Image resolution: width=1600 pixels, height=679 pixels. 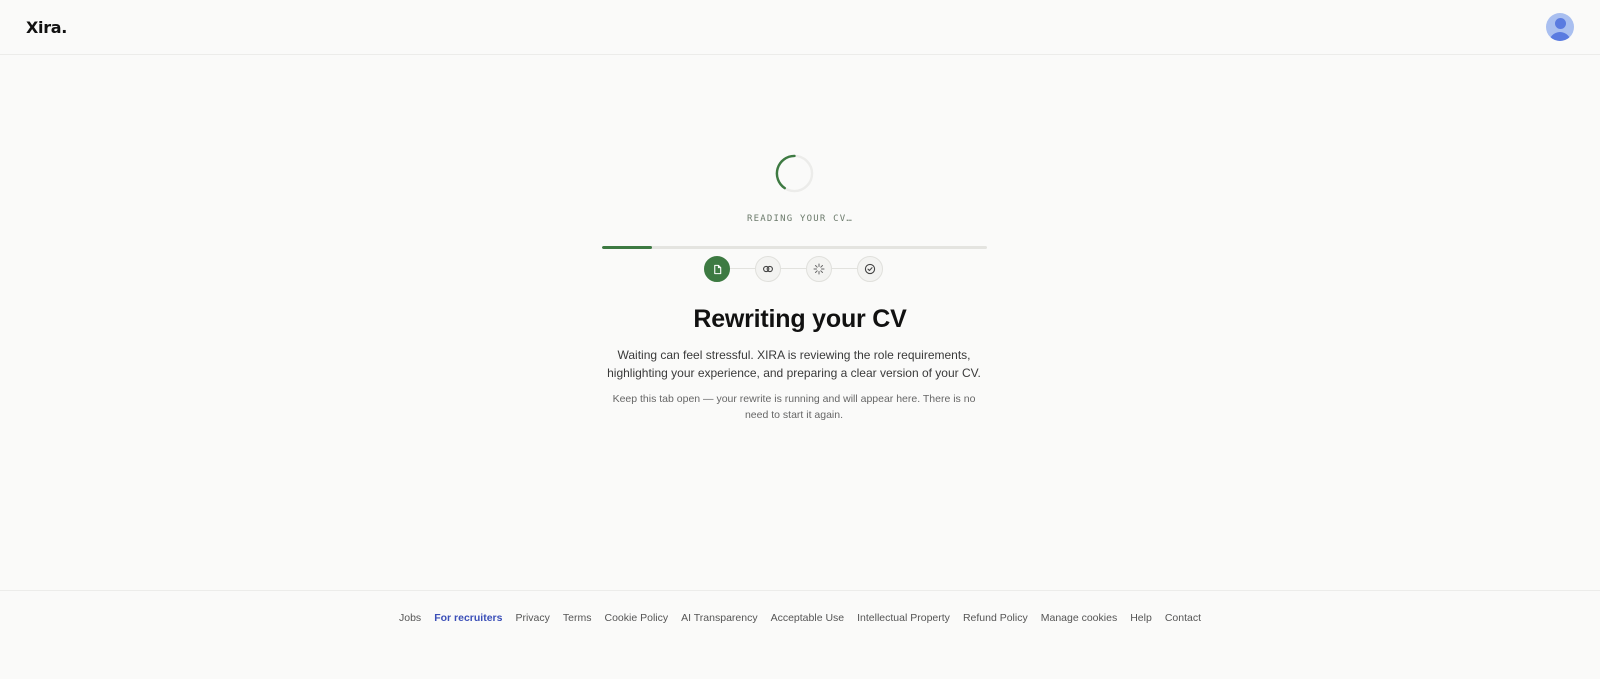 What do you see at coordinates (800, 319) in the screenshot?
I see `page-title: Rewriting your CV` at bounding box center [800, 319].